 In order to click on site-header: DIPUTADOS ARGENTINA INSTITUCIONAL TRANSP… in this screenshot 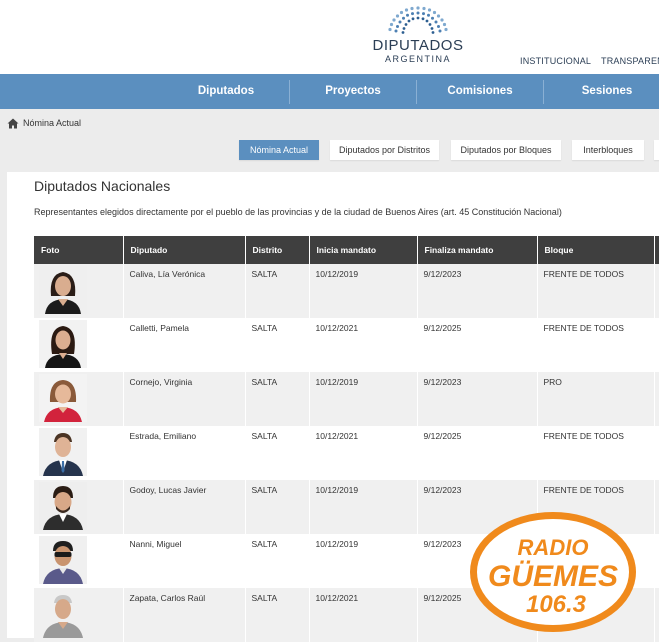, I will do `click(329, 37)`.